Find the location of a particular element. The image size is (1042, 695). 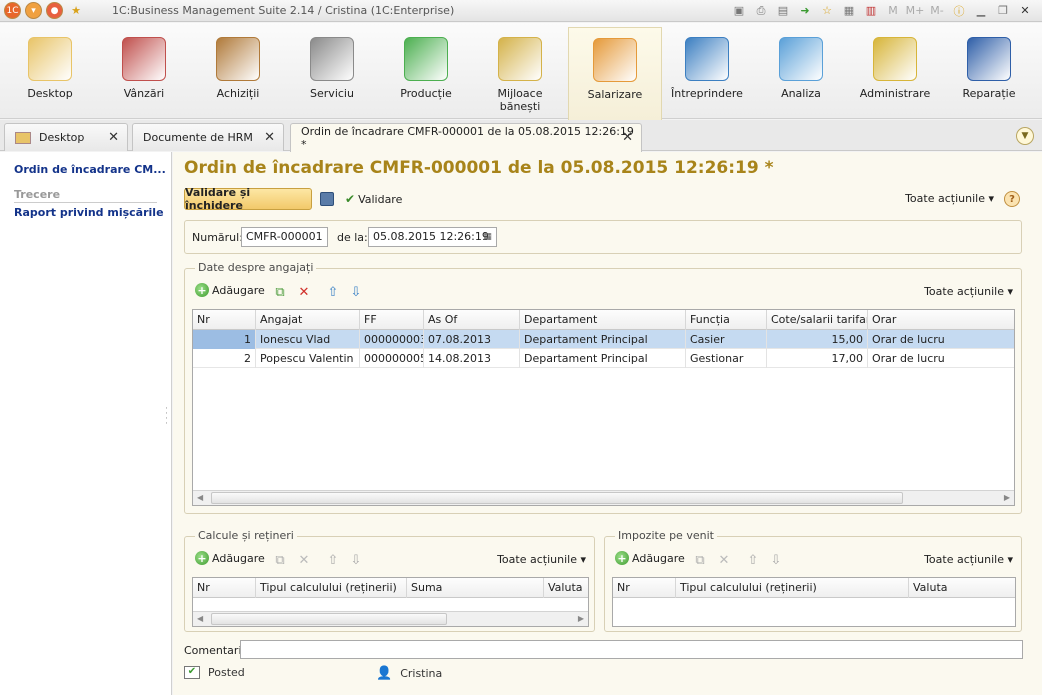

number-field: CMFR-000001 is located at coordinates (284, 237).